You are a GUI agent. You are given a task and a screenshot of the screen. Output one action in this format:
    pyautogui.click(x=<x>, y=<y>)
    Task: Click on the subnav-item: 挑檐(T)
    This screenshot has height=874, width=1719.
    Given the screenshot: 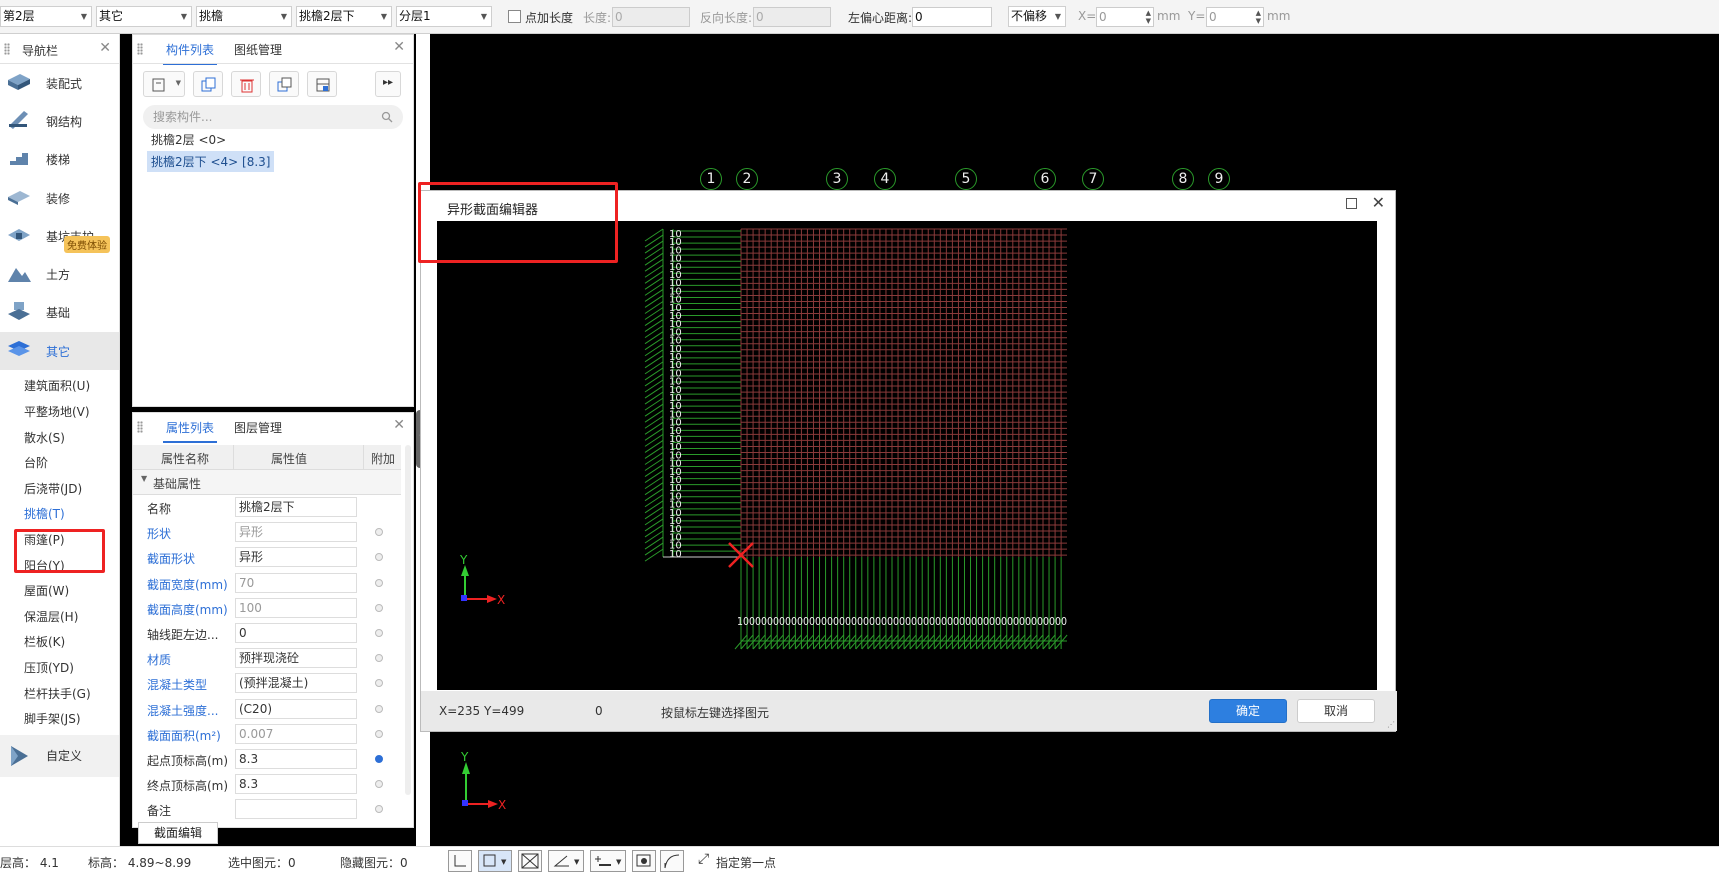 What is the action you would take?
    pyautogui.click(x=59, y=515)
    